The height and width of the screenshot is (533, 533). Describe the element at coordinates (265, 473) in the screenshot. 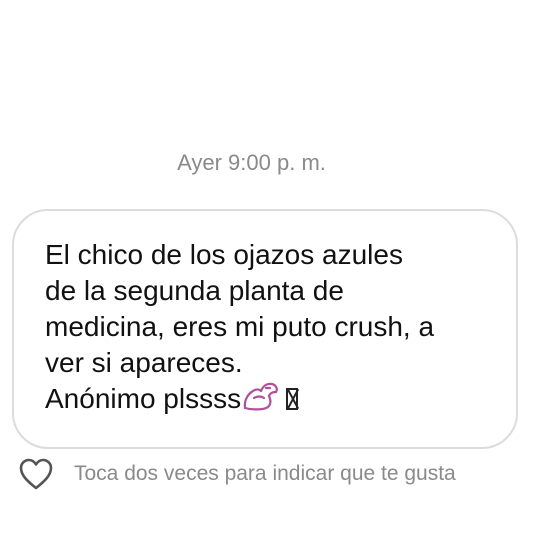

I see `like-hint-label: Toca dos veces para indicar que te gusta` at that location.